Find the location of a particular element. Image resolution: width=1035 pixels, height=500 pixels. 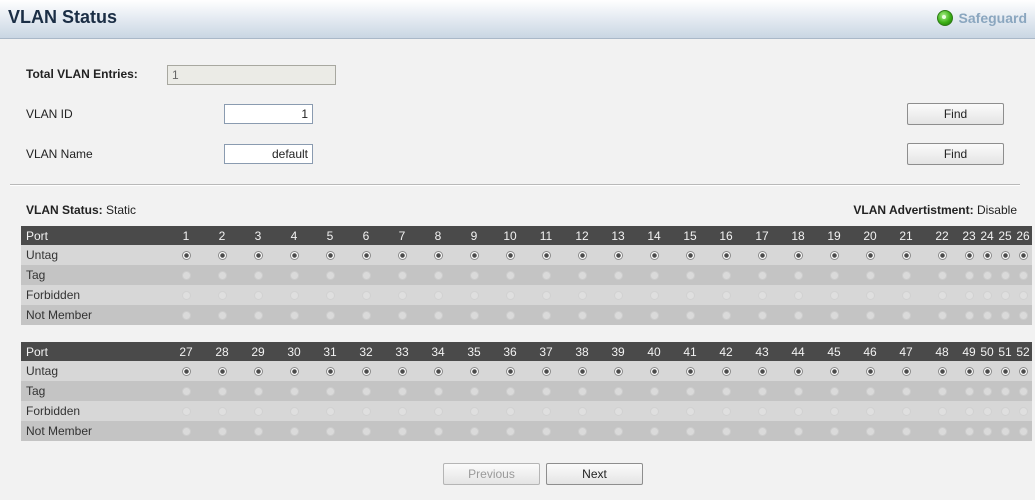

next-button: Next is located at coordinates (594, 474).